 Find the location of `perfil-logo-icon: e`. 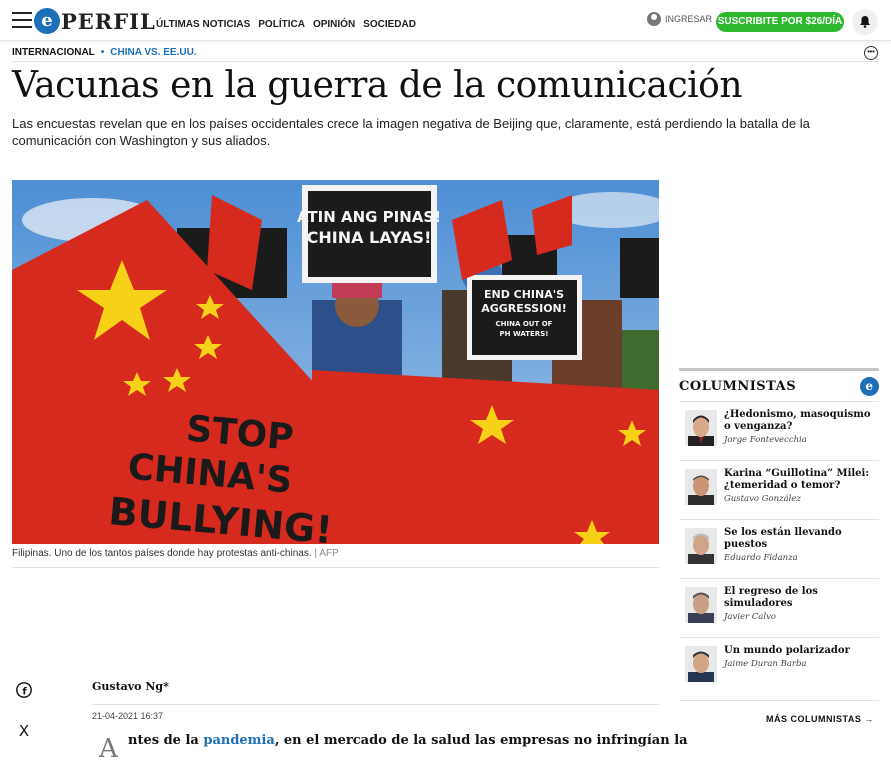

perfil-logo-icon: e is located at coordinates (869, 386).